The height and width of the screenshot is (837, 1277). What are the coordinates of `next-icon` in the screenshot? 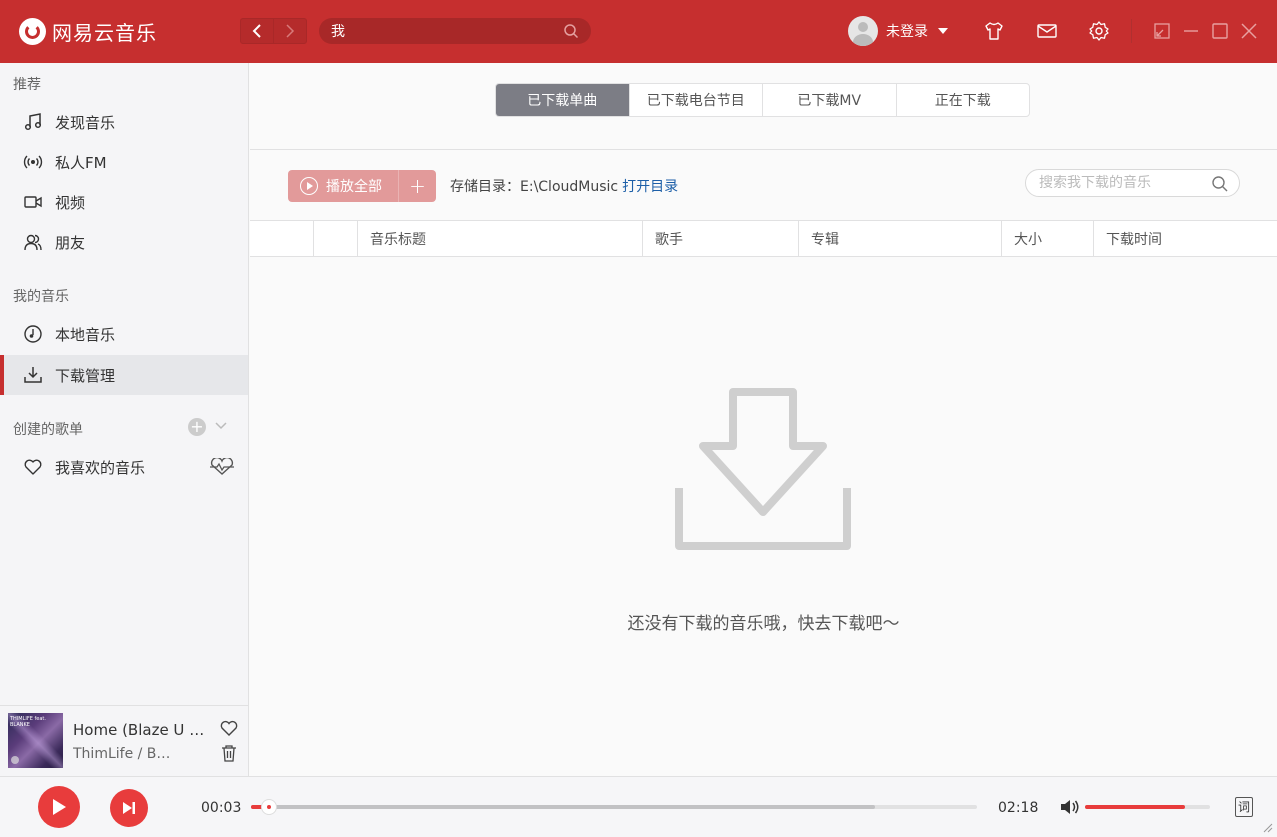 It's located at (129, 808).